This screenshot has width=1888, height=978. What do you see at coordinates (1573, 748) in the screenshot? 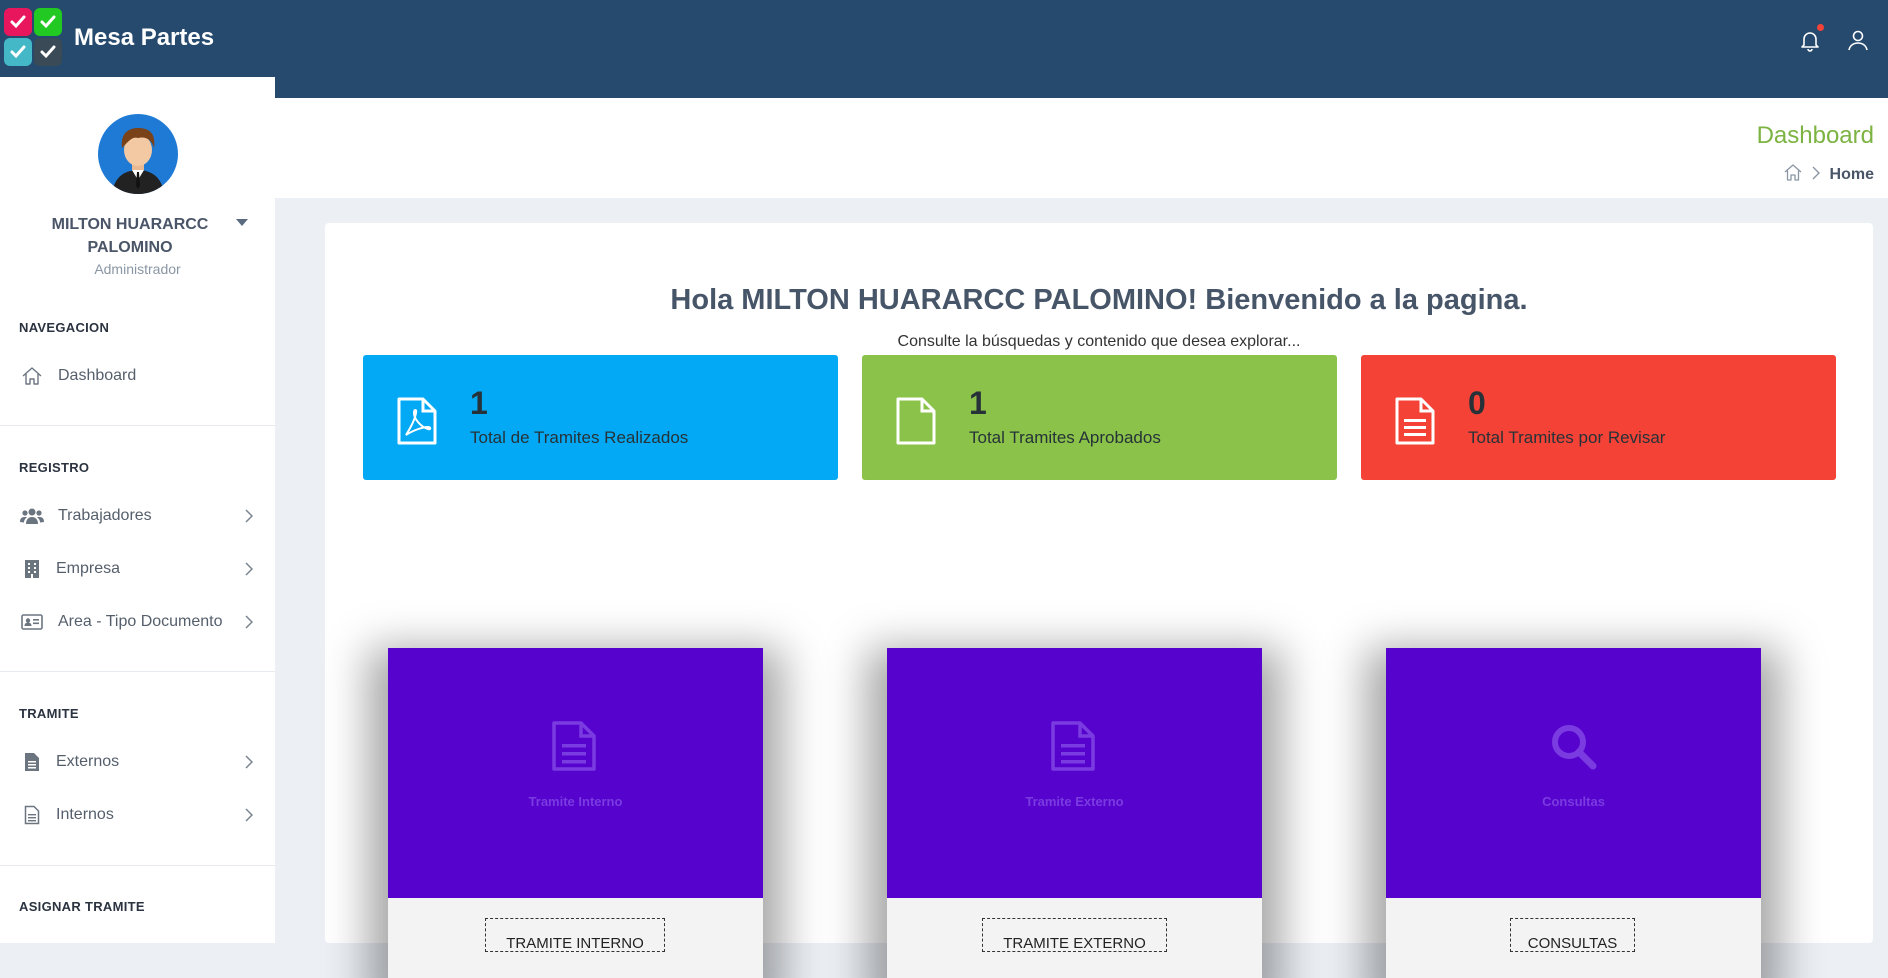
I see `search-icon` at bounding box center [1573, 748].